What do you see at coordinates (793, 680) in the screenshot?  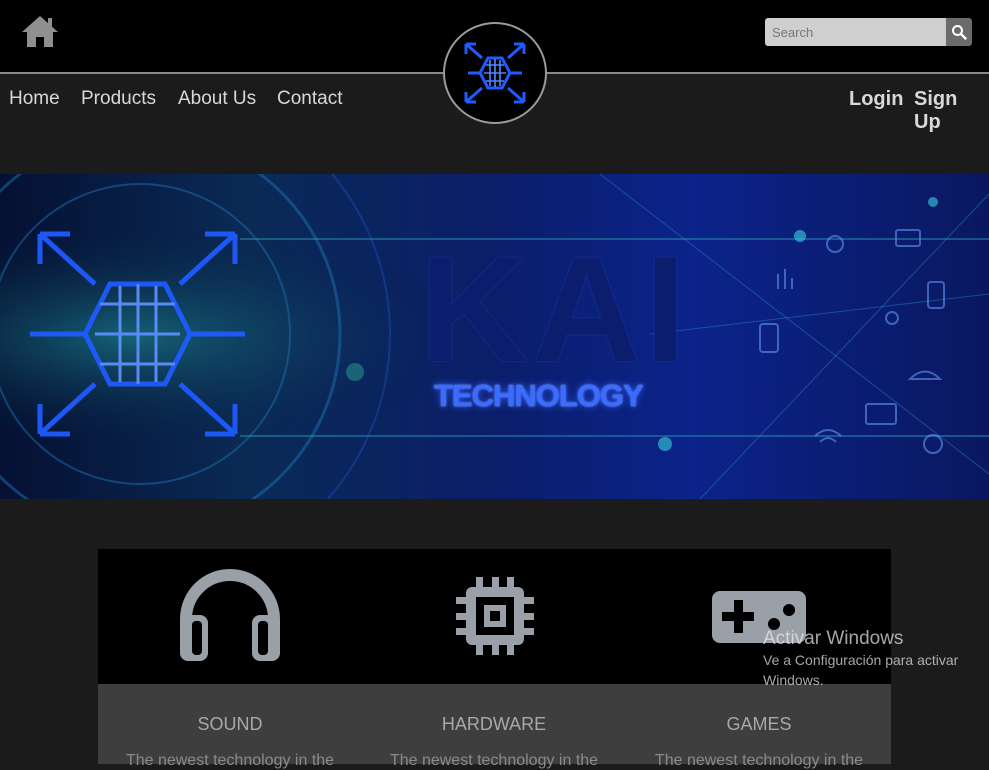 I see `watermark-line-2: Windows.` at bounding box center [793, 680].